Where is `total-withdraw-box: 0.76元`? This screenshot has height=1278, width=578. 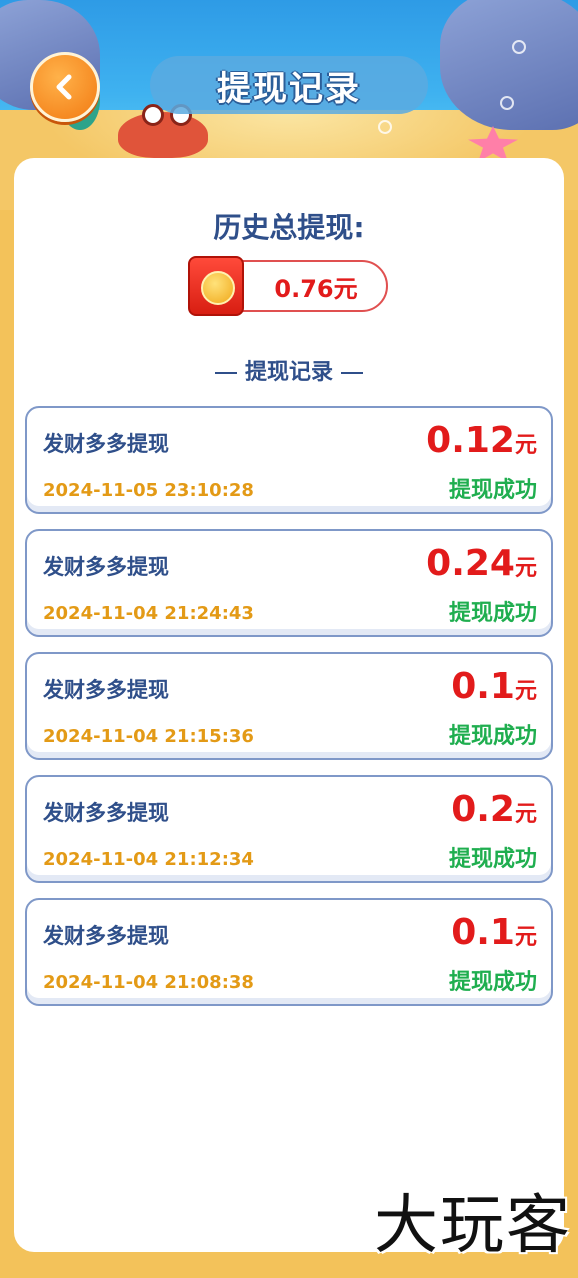
total-withdraw-box: 0.76元 is located at coordinates (288, 286).